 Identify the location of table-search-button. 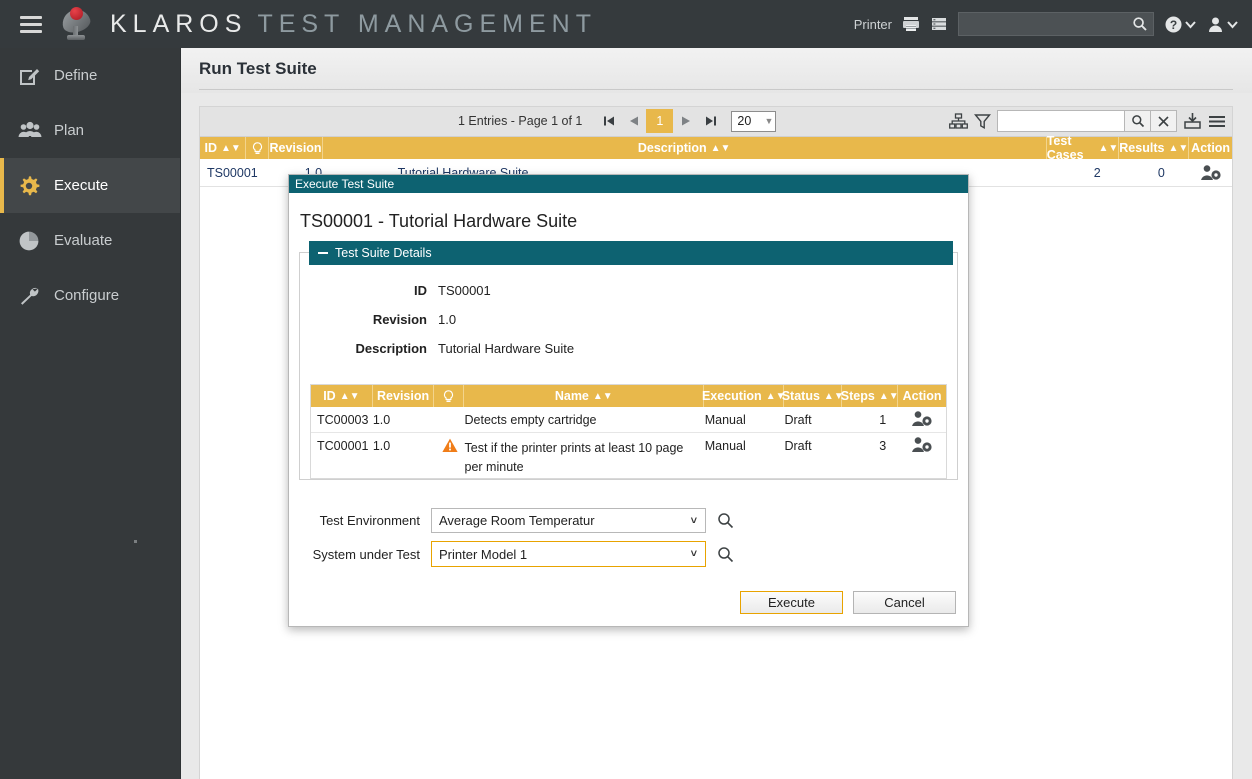
(1137, 121).